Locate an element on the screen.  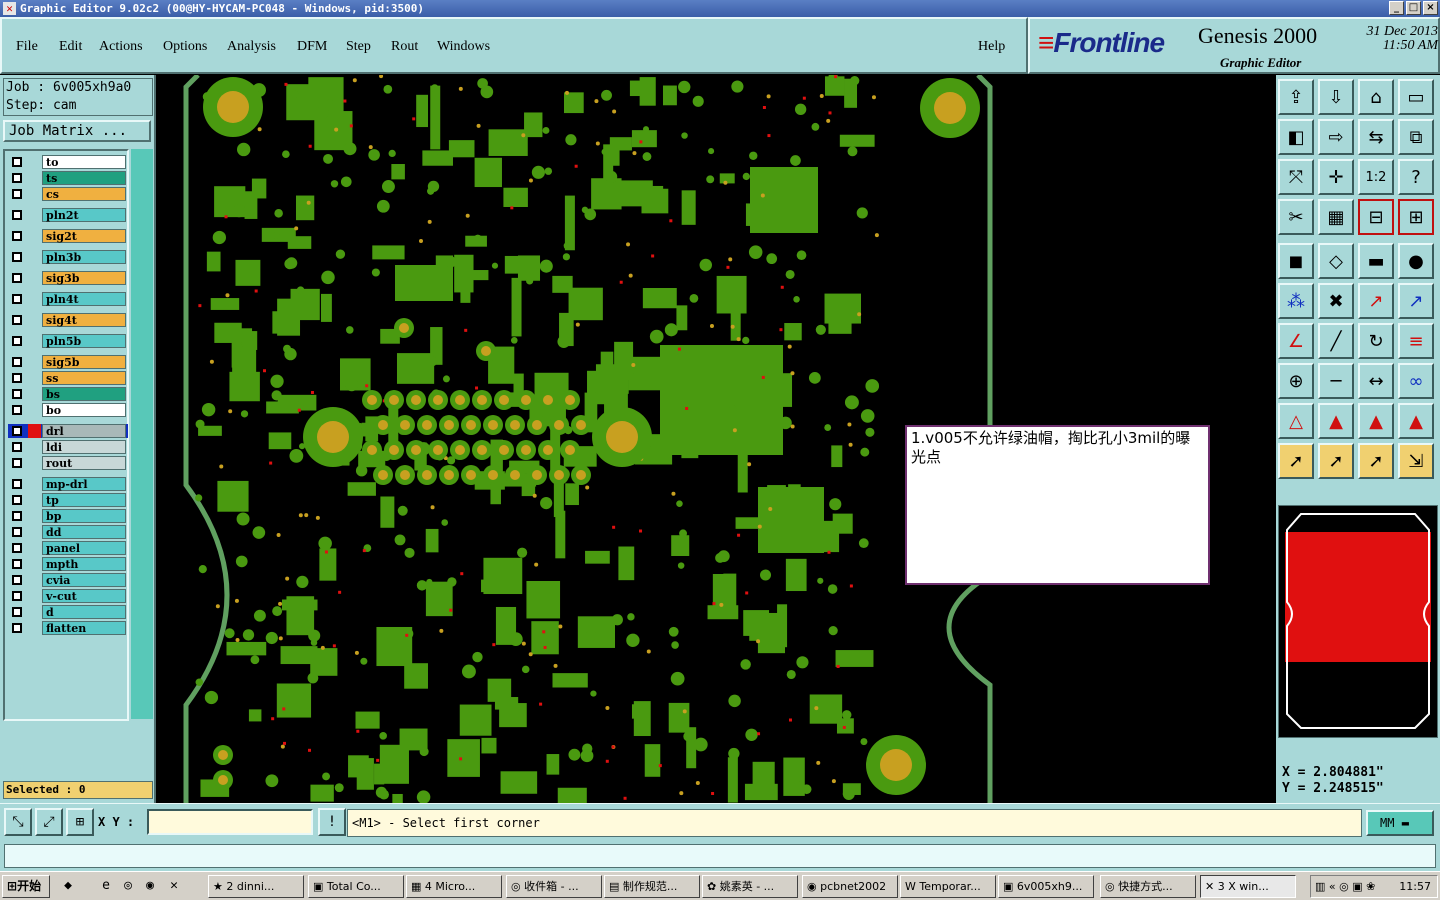
minimap is located at coordinates (1358, 621).